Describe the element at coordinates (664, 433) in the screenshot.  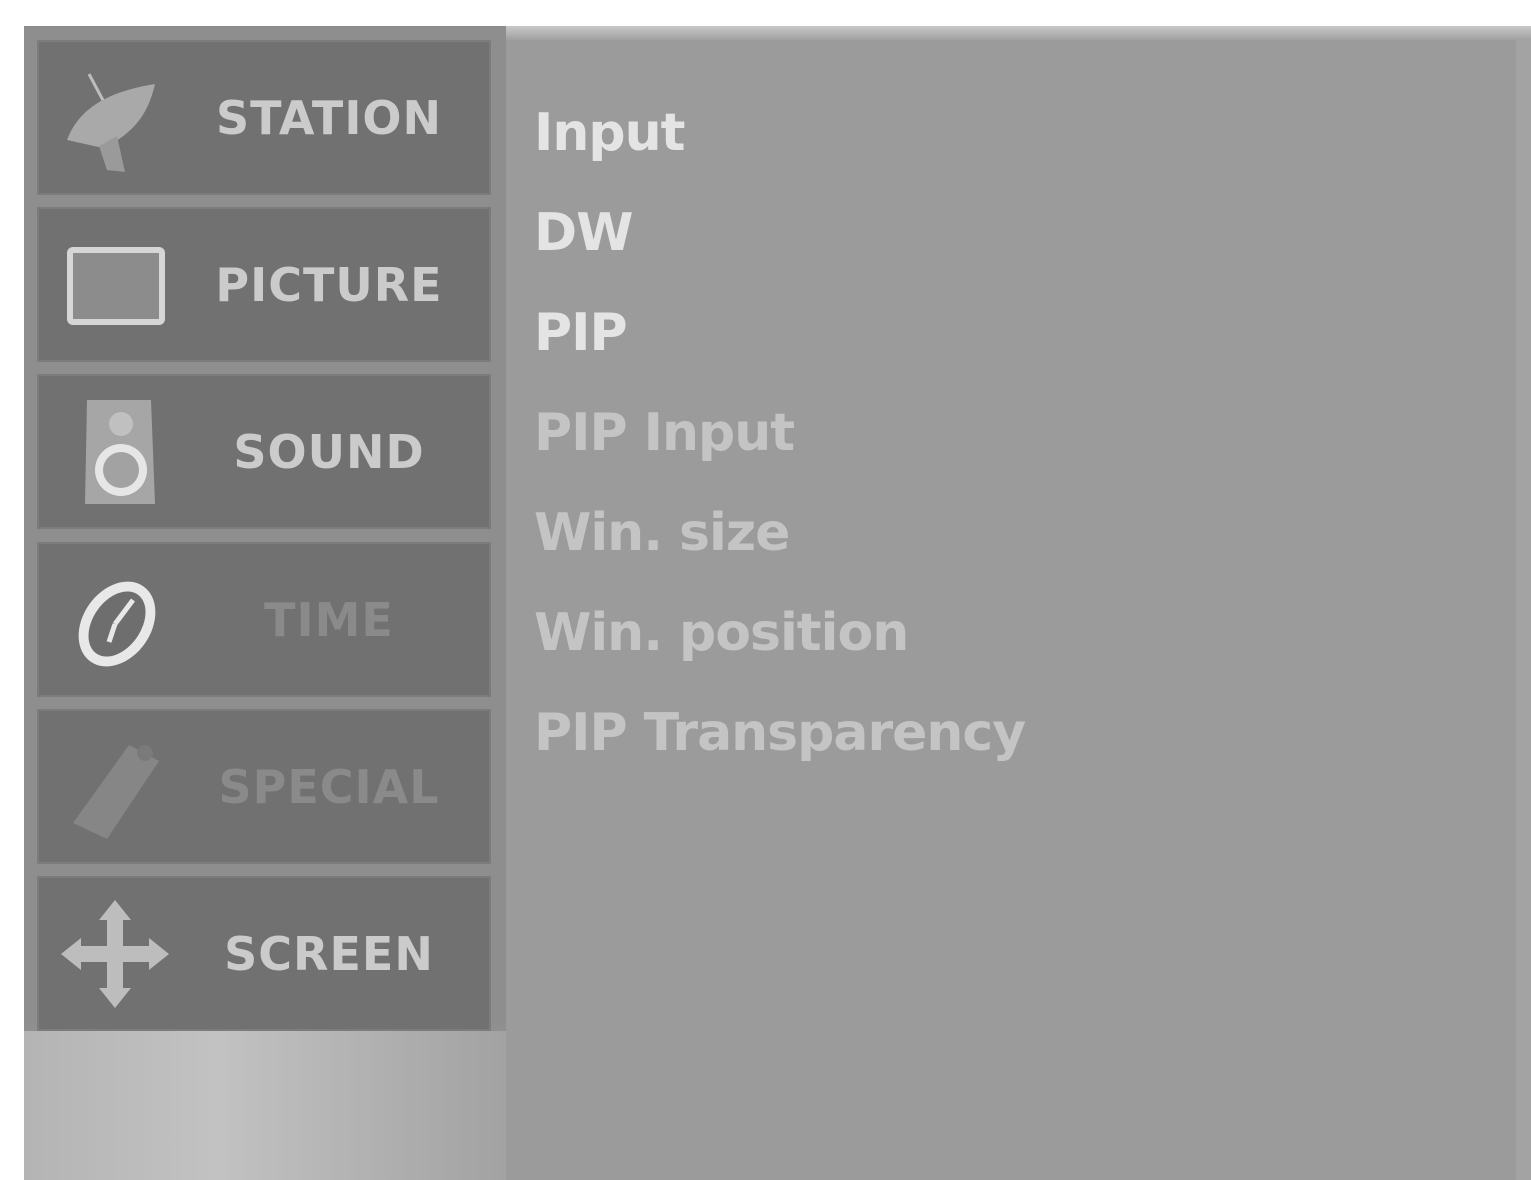
I see `menu-option-pip-input: PIP Input` at that location.